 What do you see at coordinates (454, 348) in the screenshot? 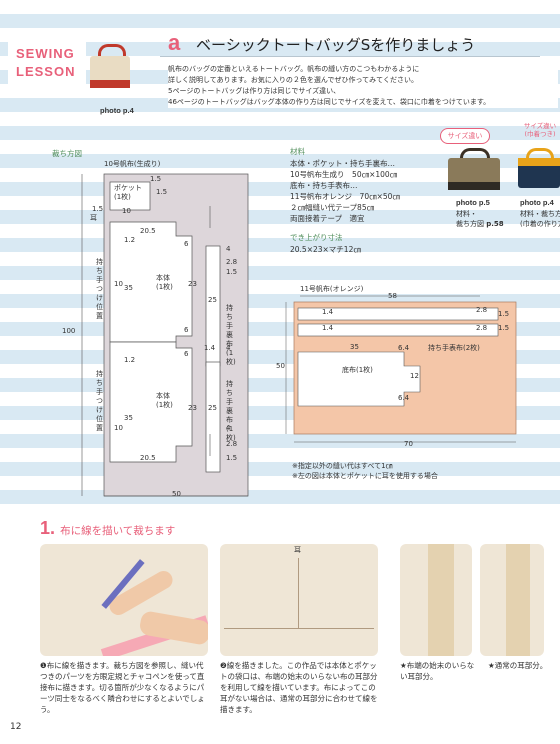
I see `handle-outer-label: 持ち手表布(2枚)` at bounding box center [454, 348].